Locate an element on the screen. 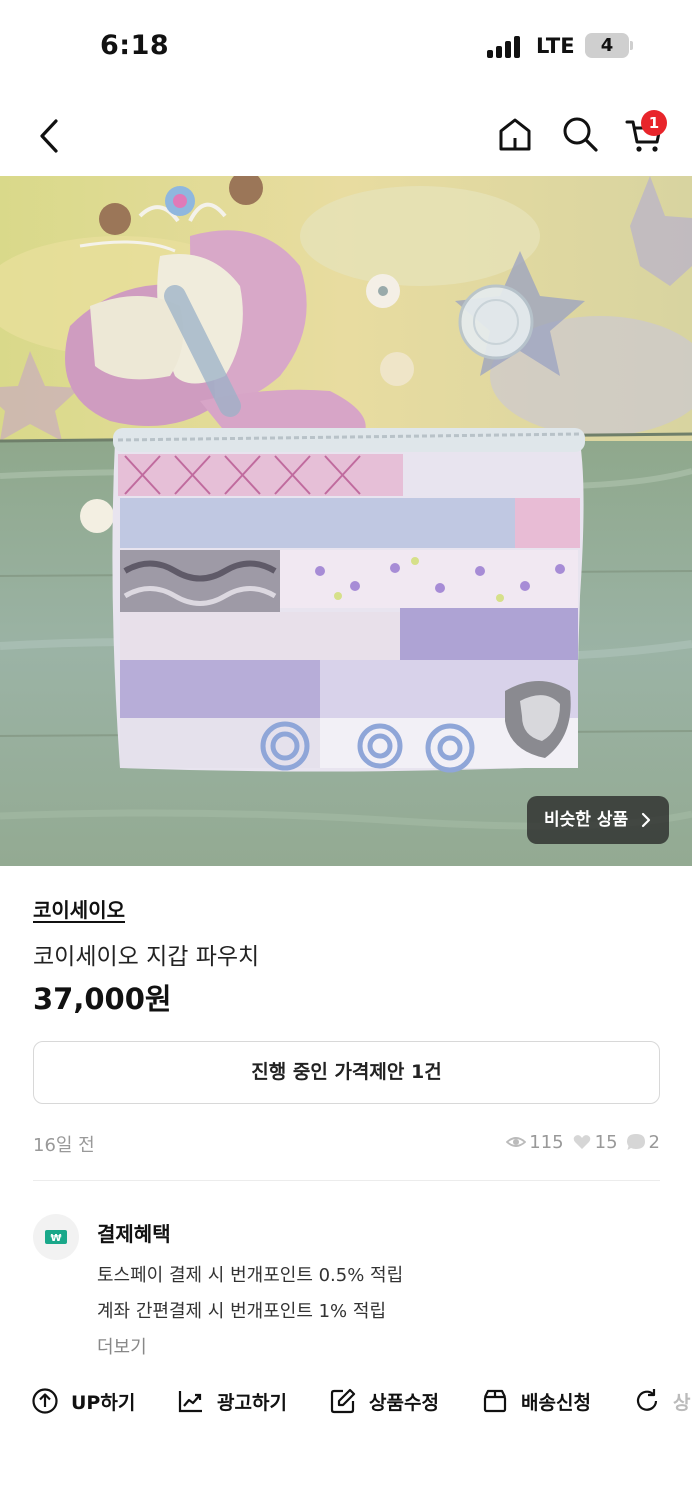 The width and height of the screenshot is (692, 1500). chat-count: 2 is located at coordinates (654, 1142).